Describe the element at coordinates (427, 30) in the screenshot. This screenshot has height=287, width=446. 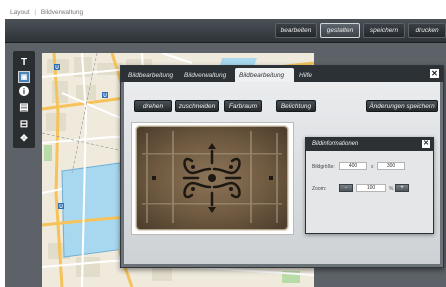
I see `print-button: drucken` at that location.